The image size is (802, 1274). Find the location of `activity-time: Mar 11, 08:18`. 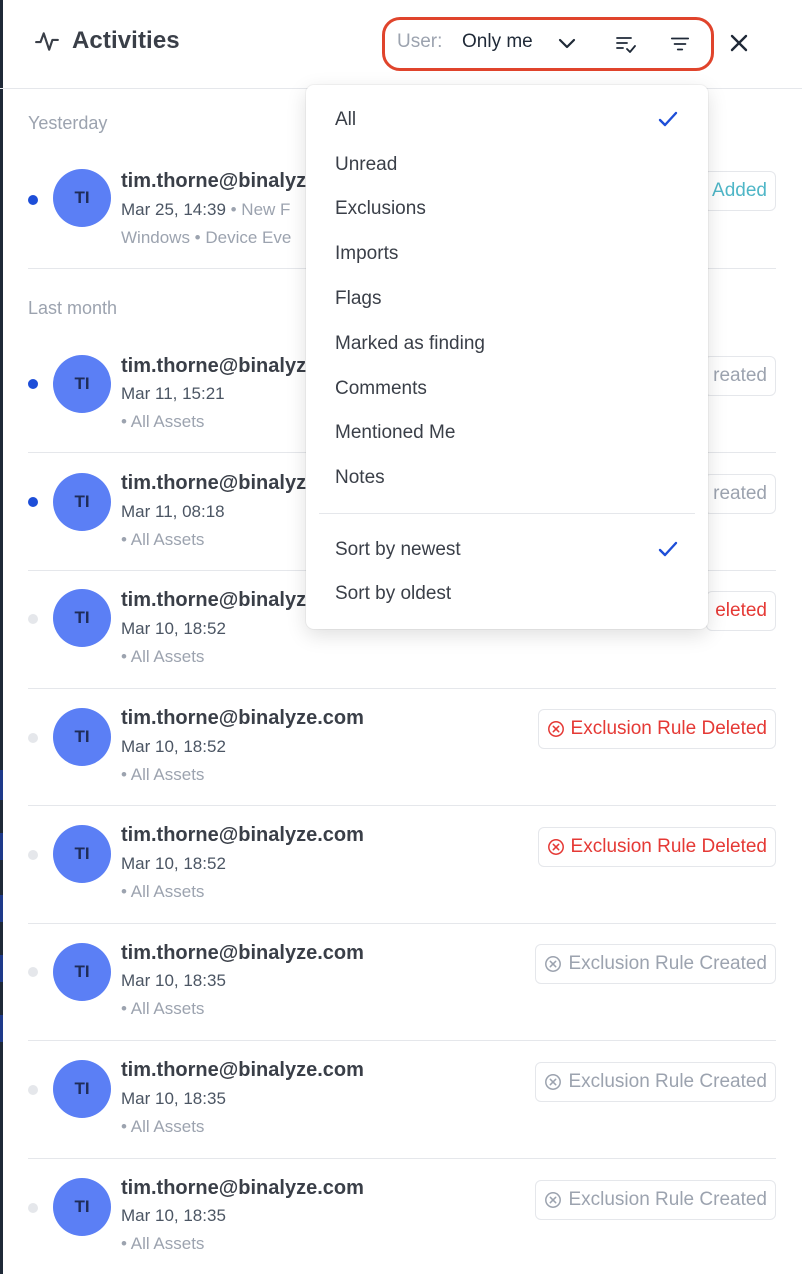

activity-time: Mar 11, 08:18 is located at coordinates (173, 511).